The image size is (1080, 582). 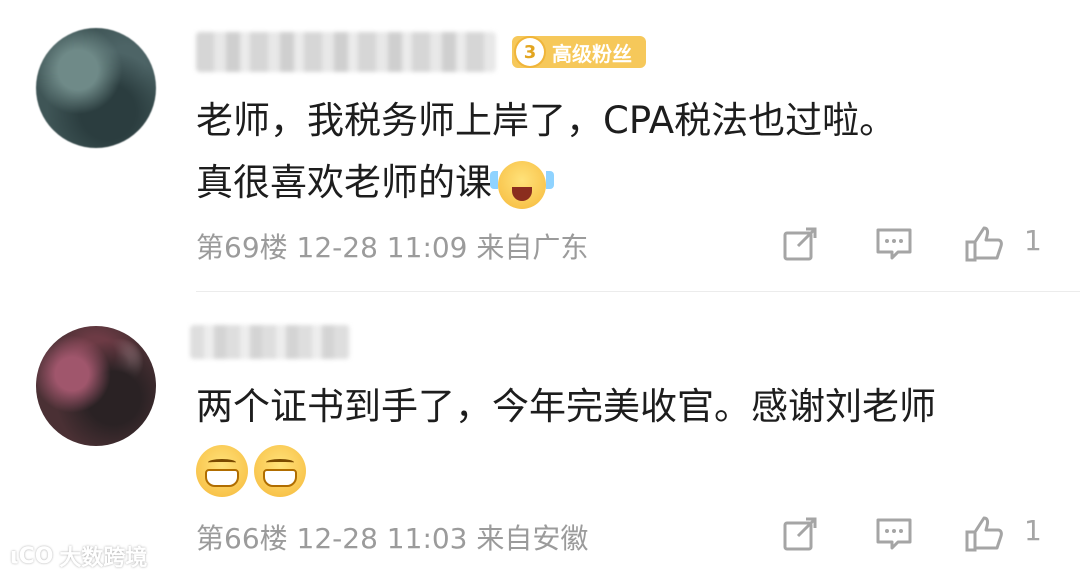 I want to click on comment-text-line: 老师，我税务师上岸了，CPA税法也过啦。, so click(x=546, y=120).